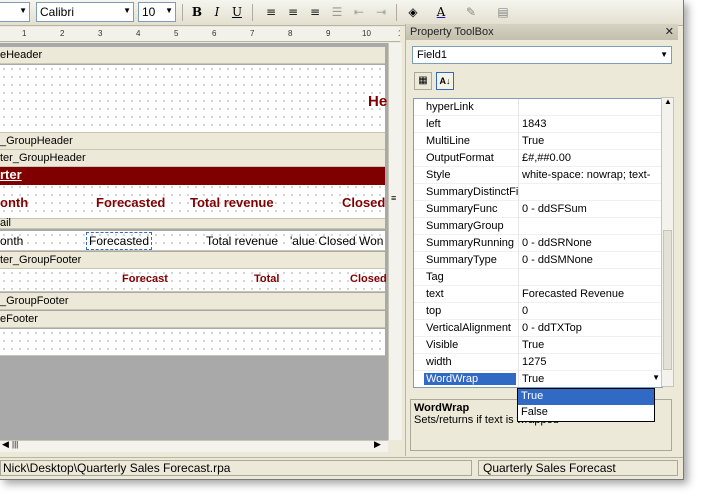  Describe the element at coordinates (377, 101) in the screenshot. I see `report-title-field: He` at that location.